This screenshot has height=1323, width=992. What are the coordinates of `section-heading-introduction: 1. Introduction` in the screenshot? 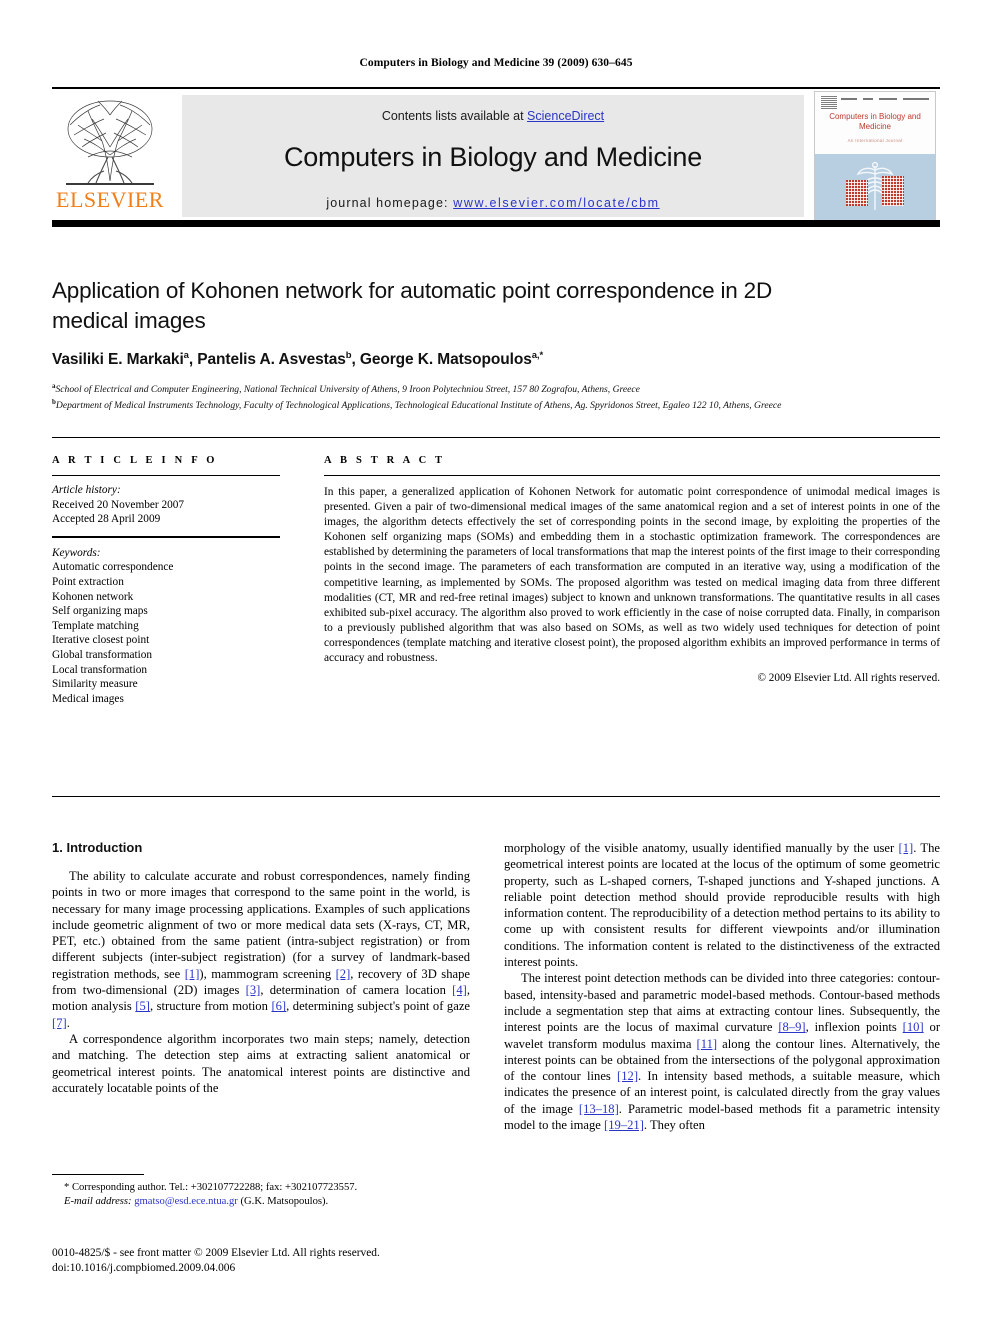 It's located at (97, 847).